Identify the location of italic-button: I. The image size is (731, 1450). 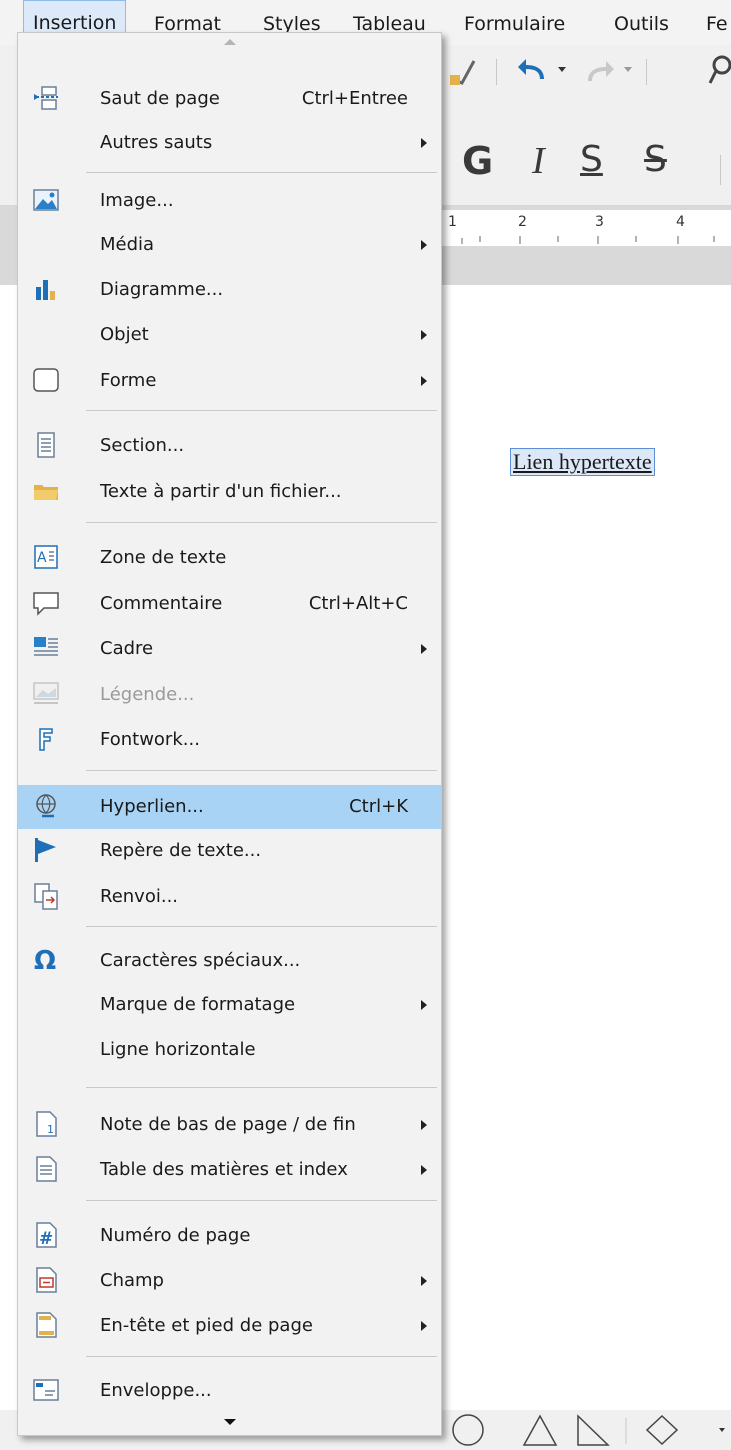
(538, 161).